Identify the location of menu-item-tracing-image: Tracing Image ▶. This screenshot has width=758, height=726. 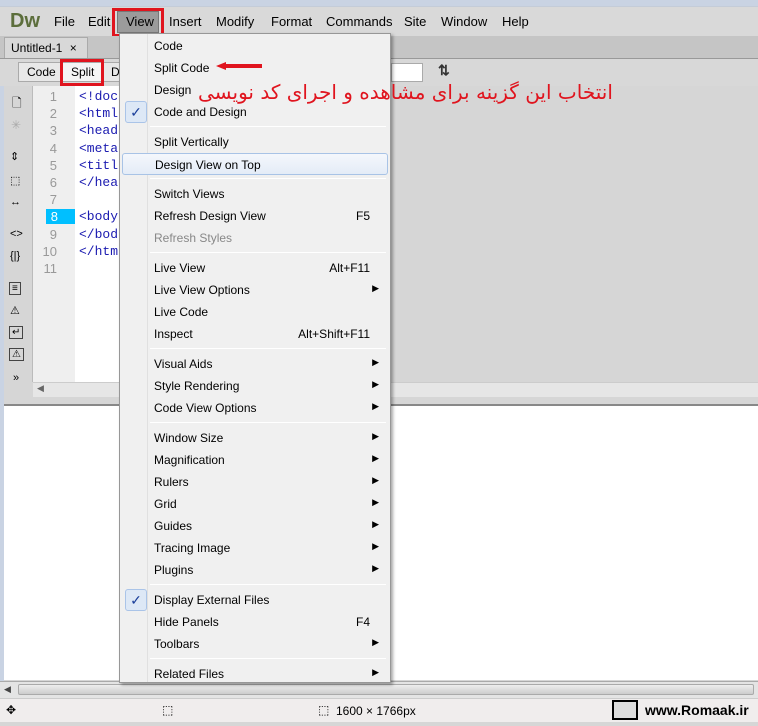
(255, 548).